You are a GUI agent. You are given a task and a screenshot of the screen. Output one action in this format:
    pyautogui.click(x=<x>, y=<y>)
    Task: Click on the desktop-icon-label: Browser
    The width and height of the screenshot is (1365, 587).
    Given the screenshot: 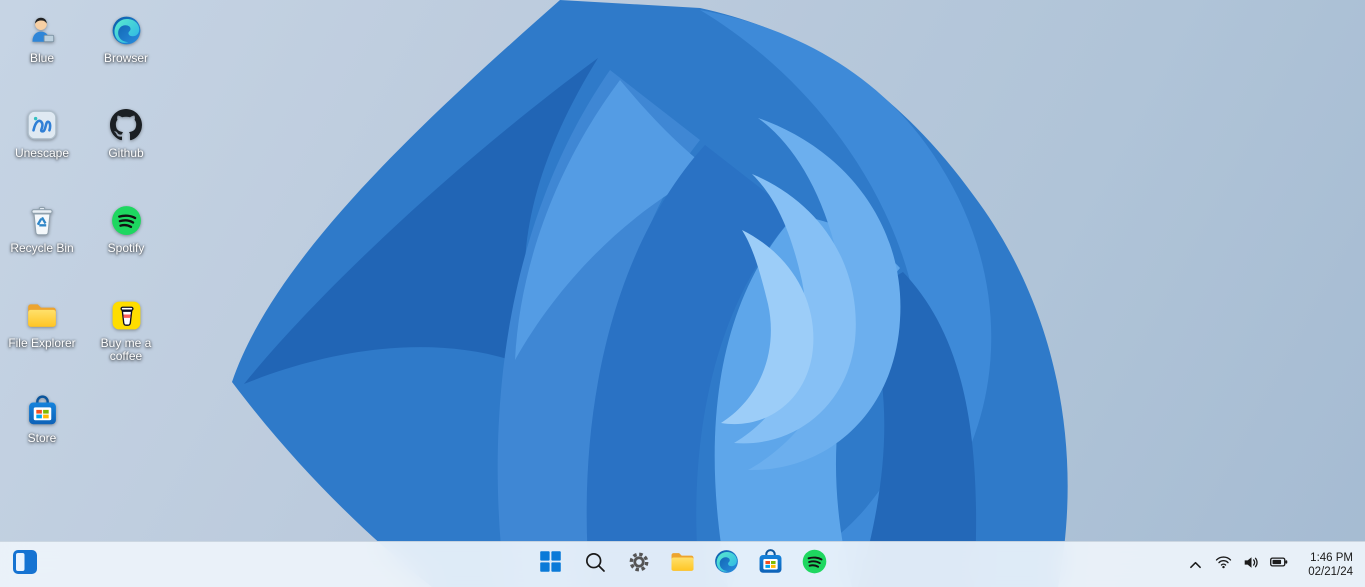 What is the action you would take?
    pyautogui.click(x=125, y=58)
    